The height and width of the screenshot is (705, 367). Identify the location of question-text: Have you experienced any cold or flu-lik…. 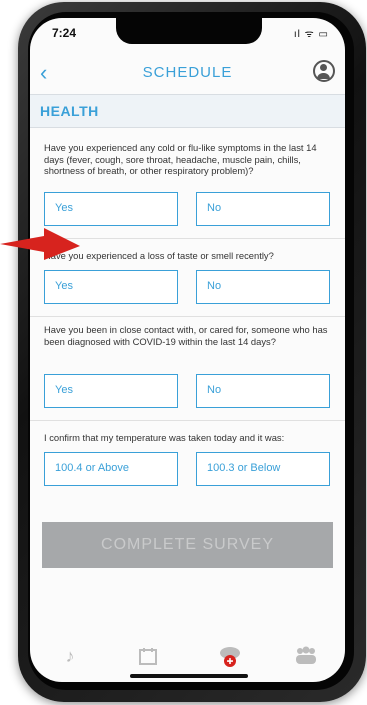
(180, 159).